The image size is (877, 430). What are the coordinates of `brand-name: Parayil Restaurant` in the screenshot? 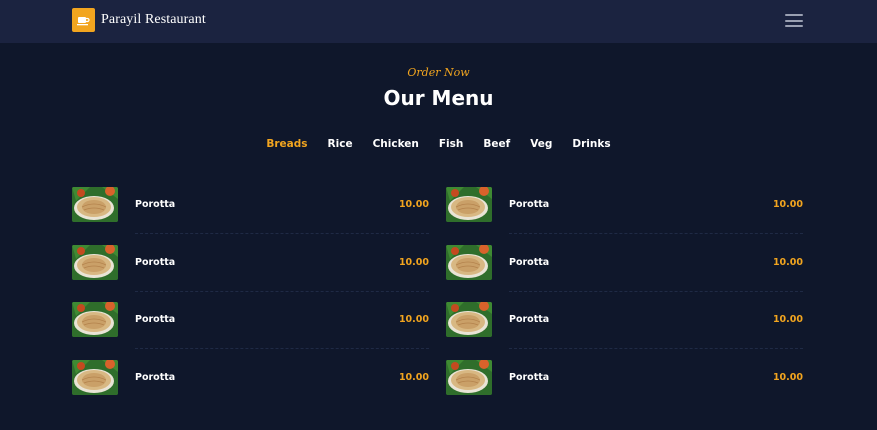 It's located at (153, 19).